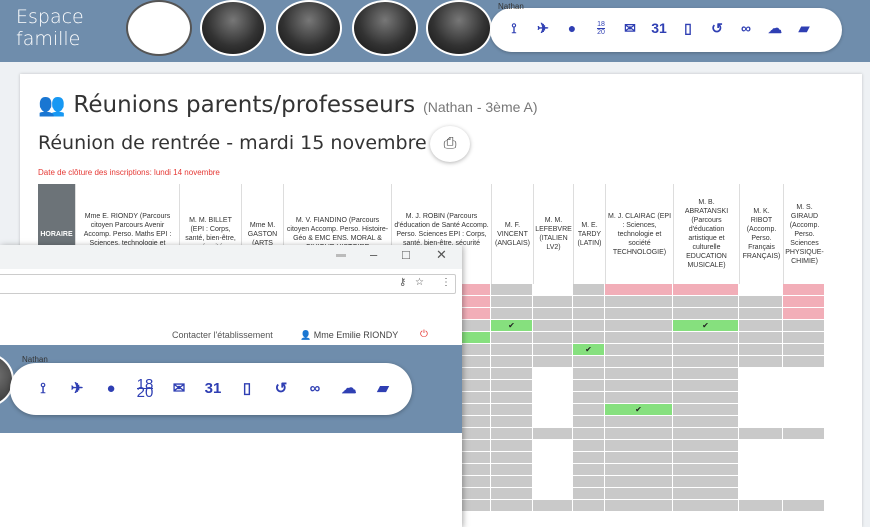 This screenshot has width=870, height=527. What do you see at coordinates (441, 255) in the screenshot?
I see `close-button: ✕` at bounding box center [441, 255].